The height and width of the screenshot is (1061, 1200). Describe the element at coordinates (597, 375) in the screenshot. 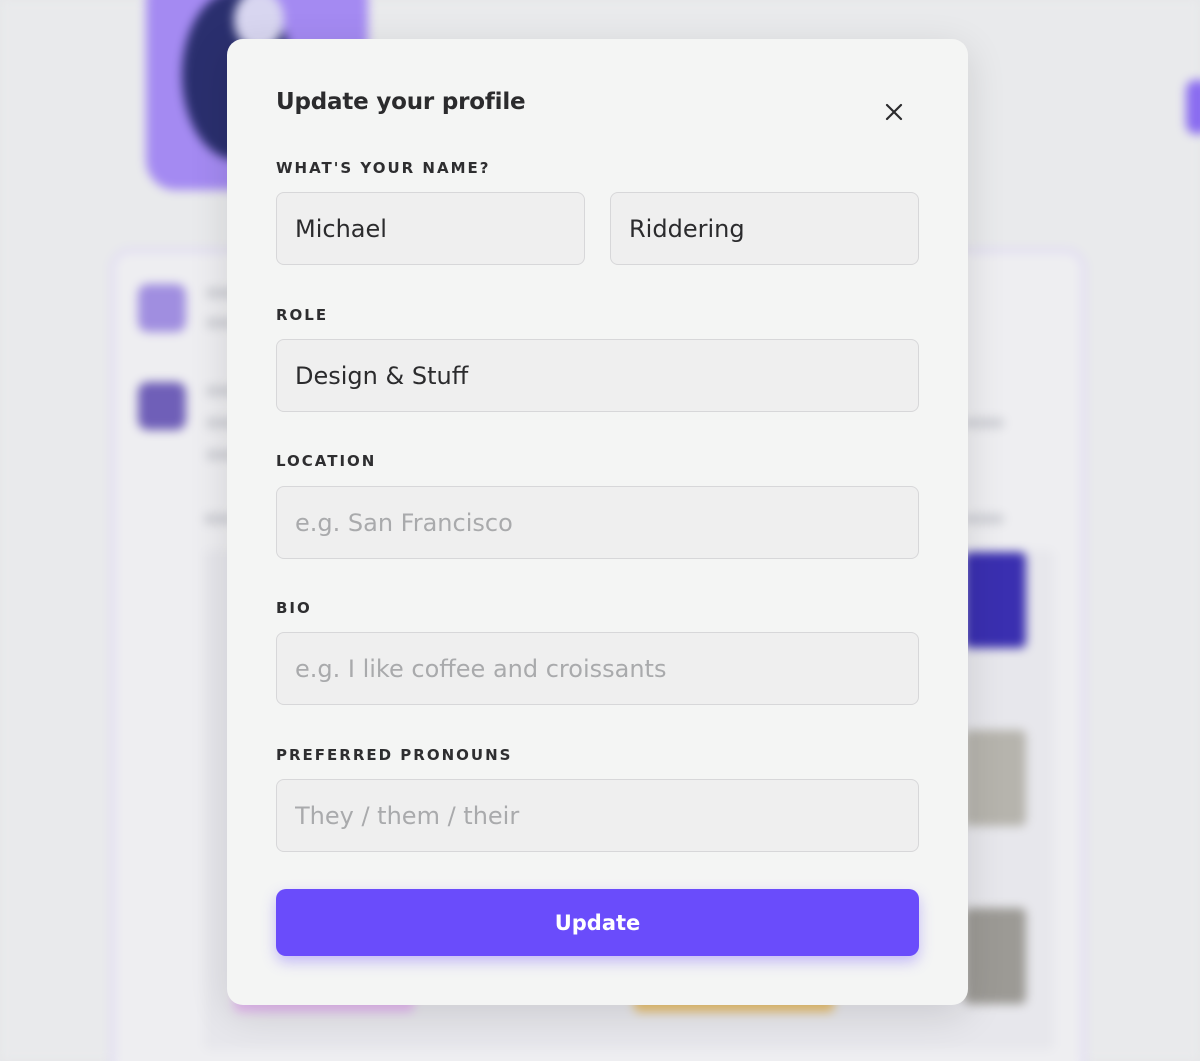

I see `role-input` at that location.